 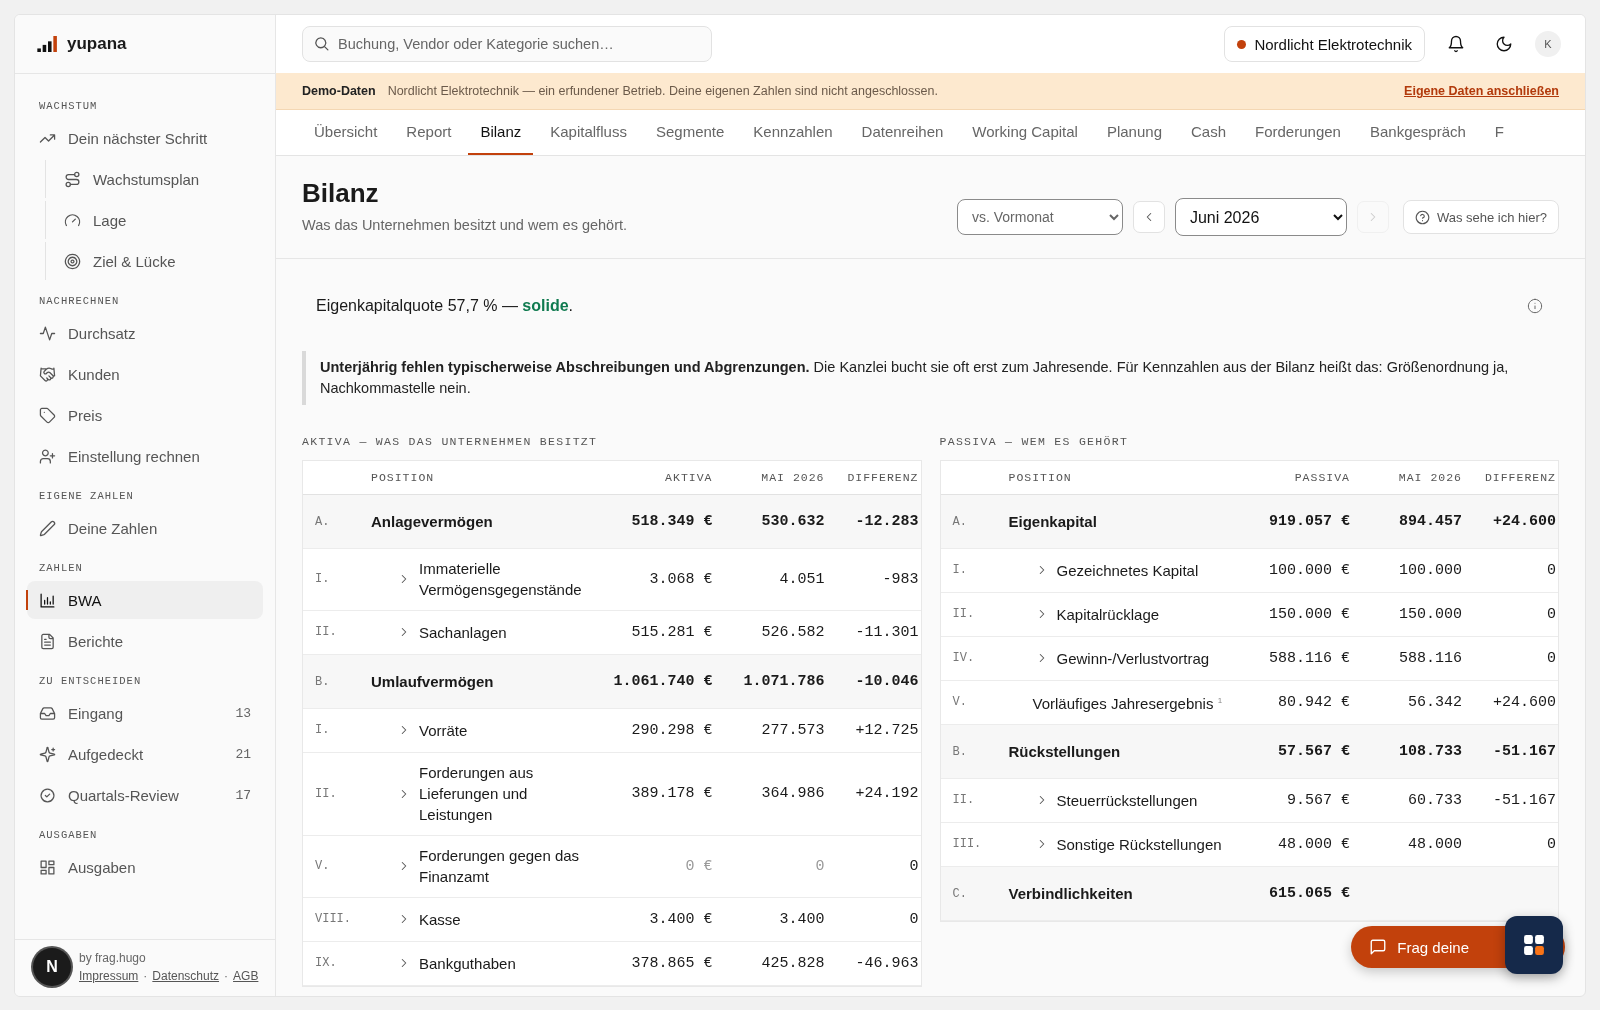 What do you see at coordinates (680, 579) in the screenshot?
I see `table-cell-text: 3.068 €` at bounding box center [680, 579].